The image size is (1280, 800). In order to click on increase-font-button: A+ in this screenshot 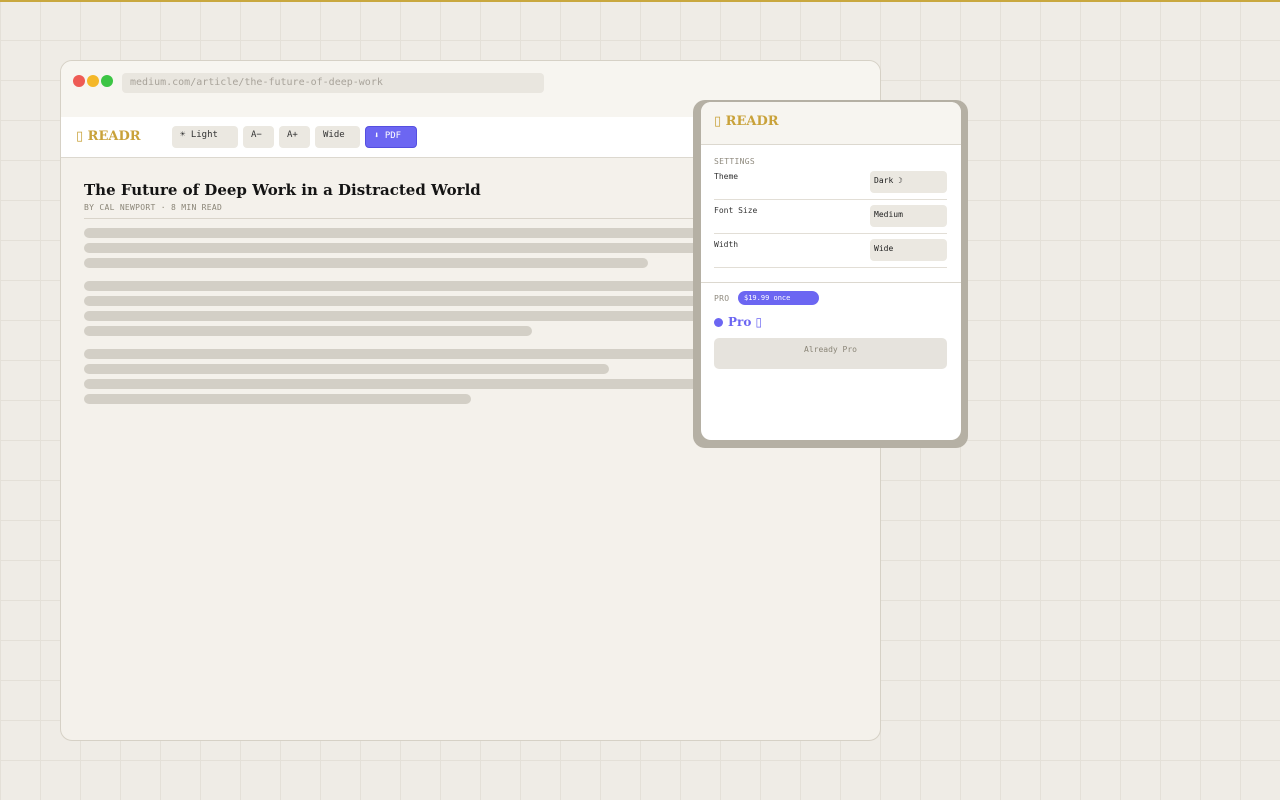, I will do `click(294, 137)`.